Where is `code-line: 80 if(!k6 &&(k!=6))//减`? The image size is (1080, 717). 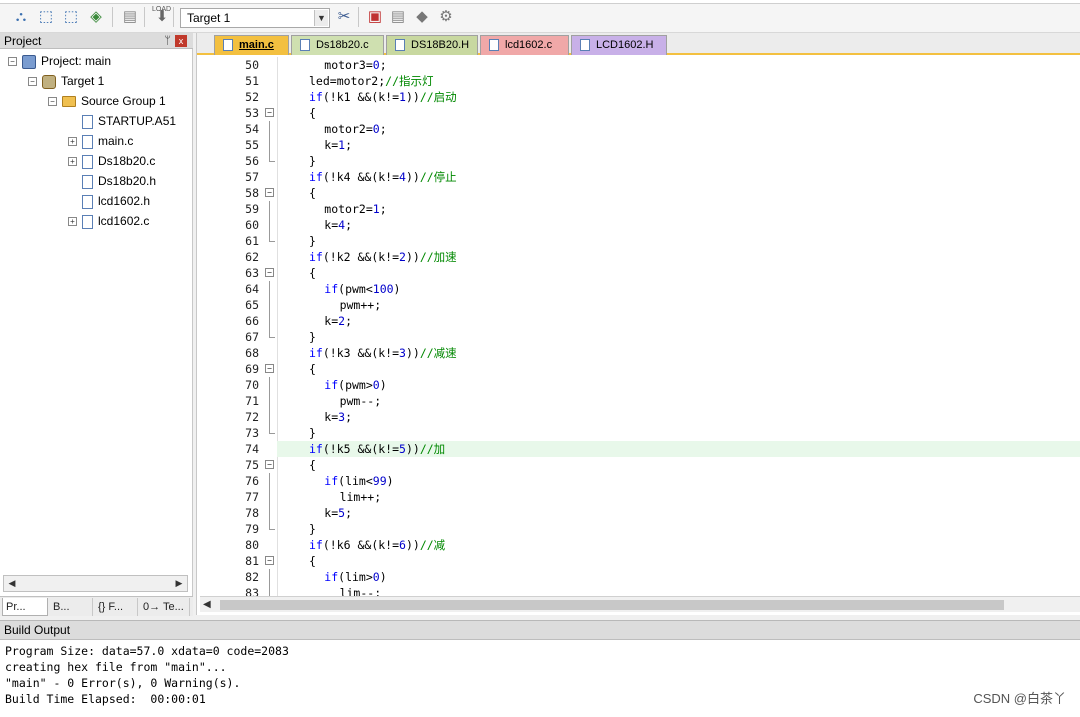 code-line: 80 if(!k6 &&(k!=6))//减 is located at coordinates (638, 545).